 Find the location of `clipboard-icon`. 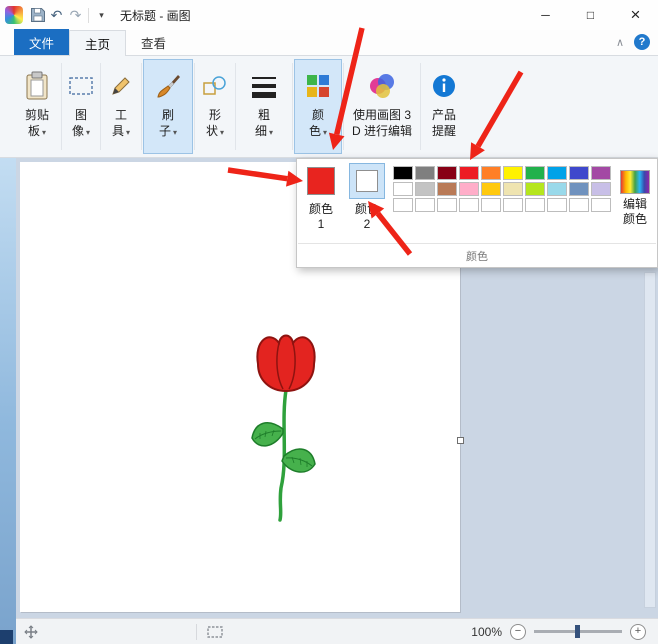

clipboard-icon is located at coordinates (37, 86).